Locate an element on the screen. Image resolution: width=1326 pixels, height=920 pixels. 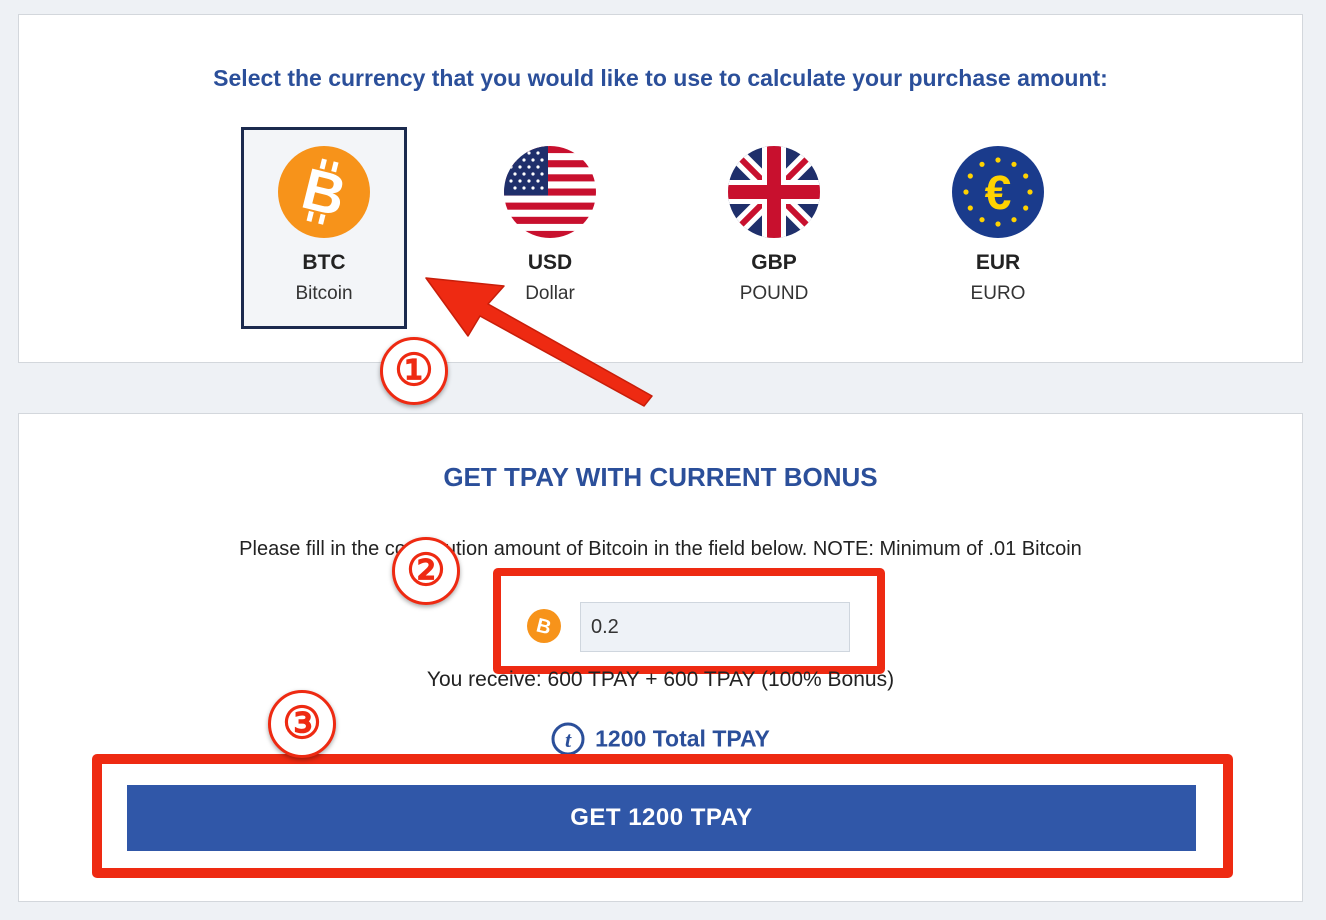
currency-option-eur: € EUR EURO is located at coordinates (998, 228).